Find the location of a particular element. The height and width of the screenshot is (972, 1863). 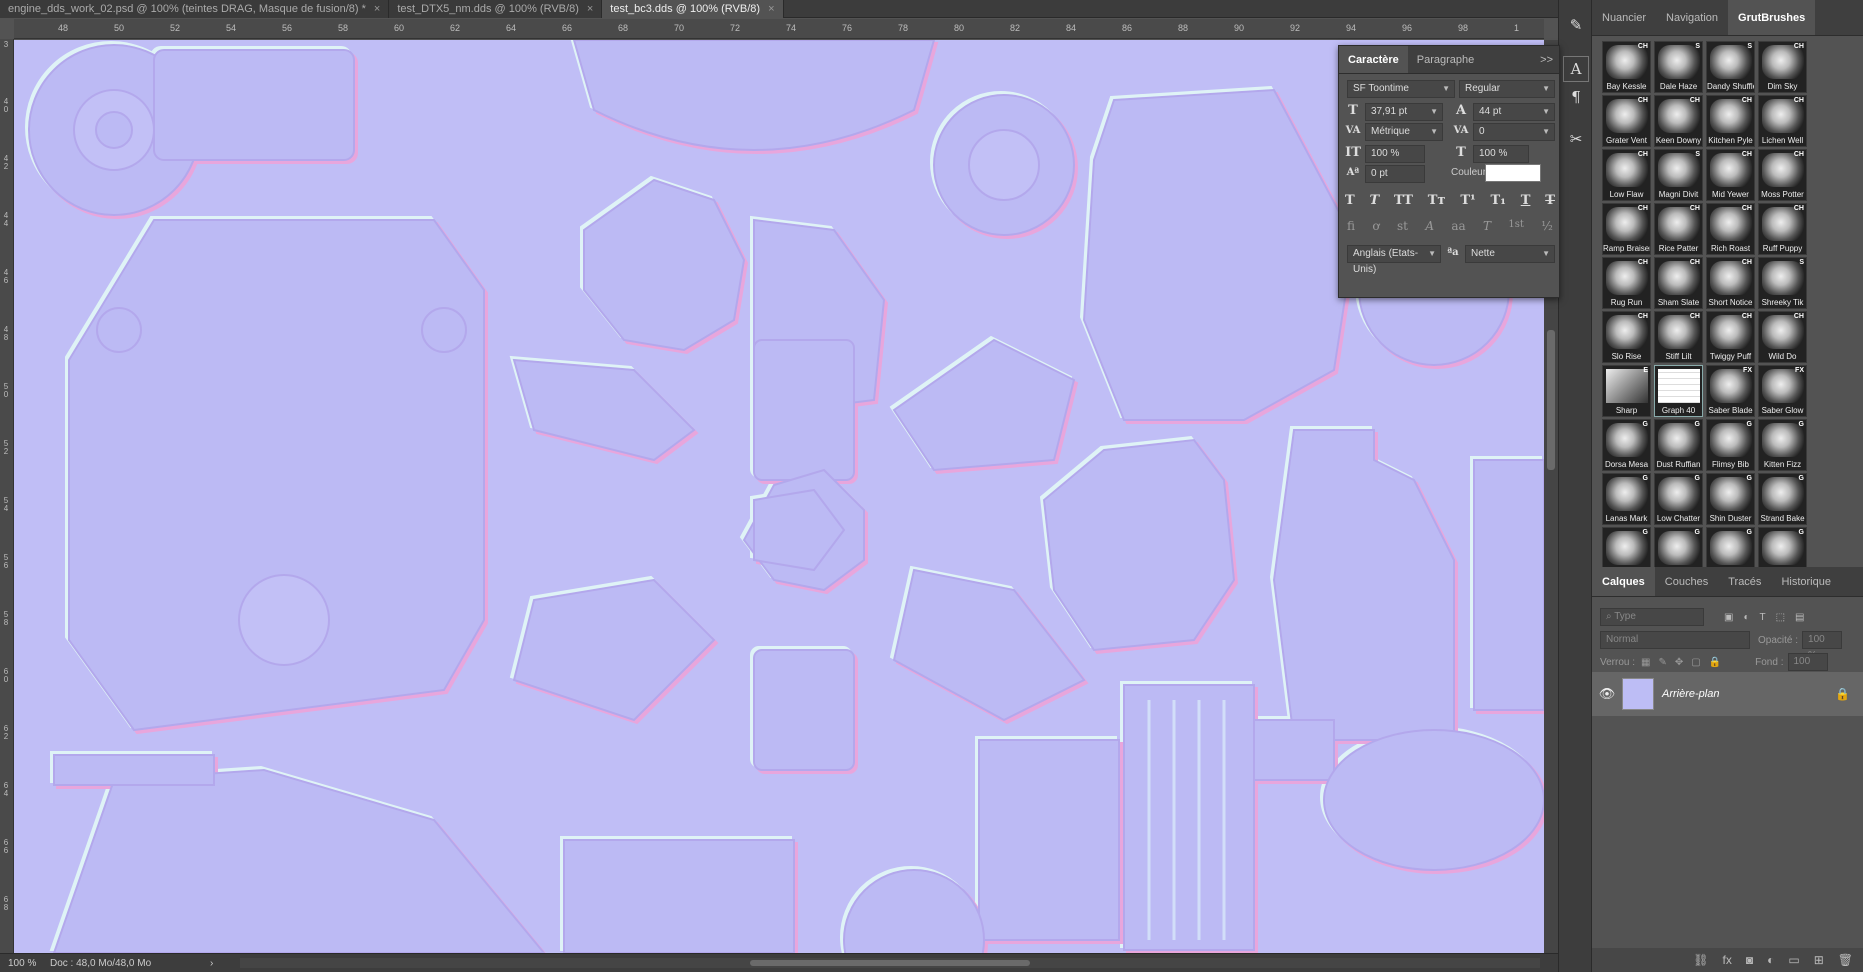

brush-preset: Graph 40 is located at coordinates (1678, 391).